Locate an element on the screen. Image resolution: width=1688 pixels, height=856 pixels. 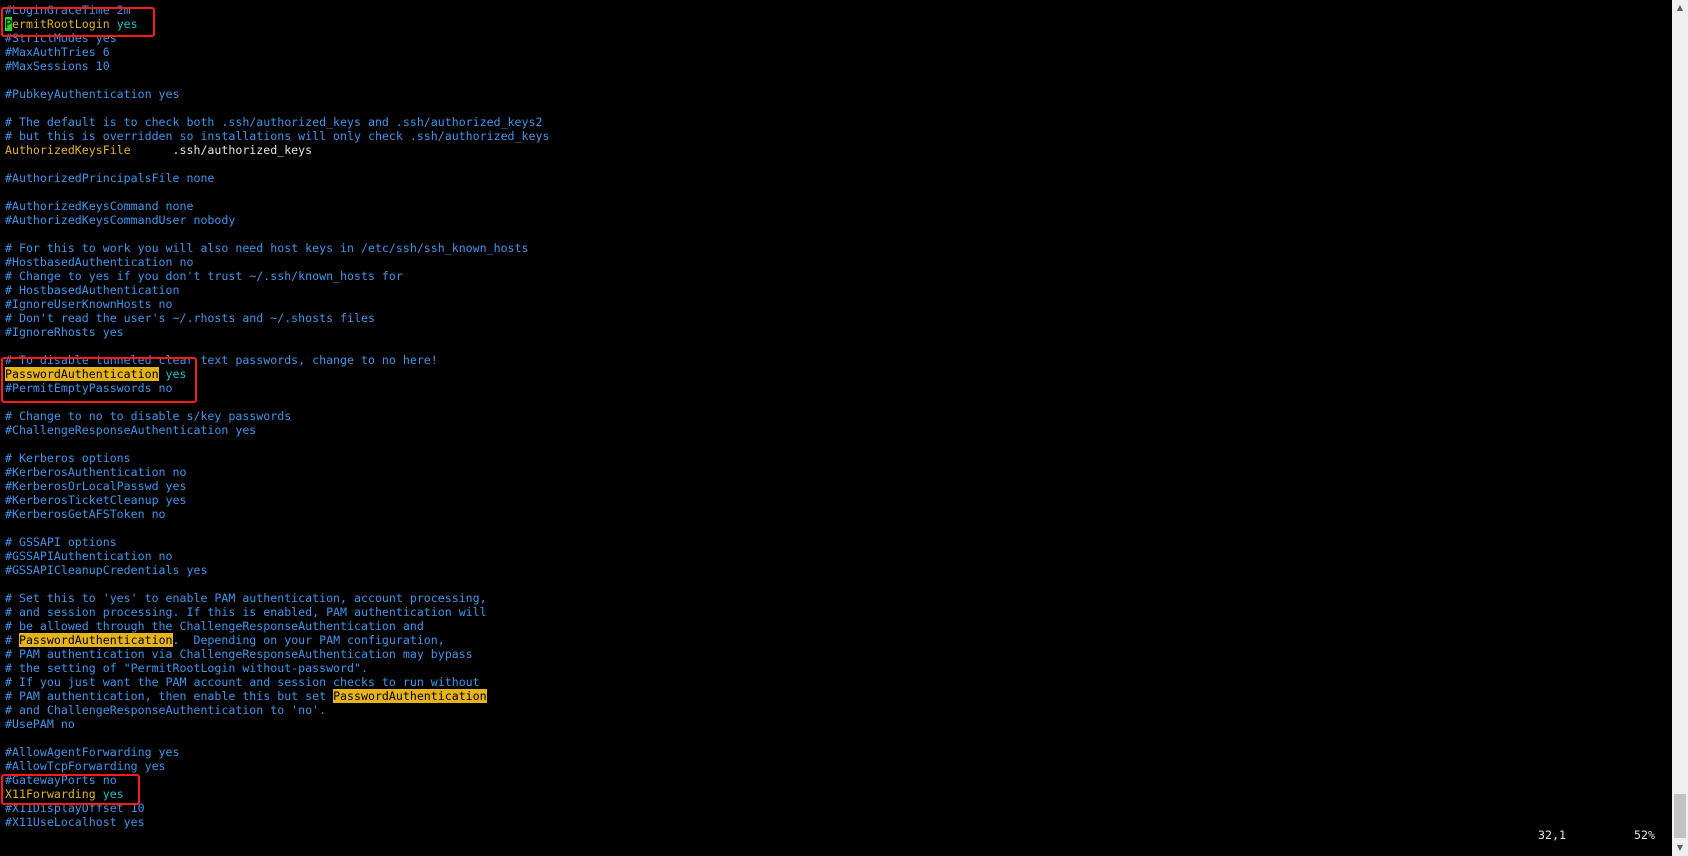
code-line: #KerberosOrLocalPasswd yes is located at coordinates (277, 486).